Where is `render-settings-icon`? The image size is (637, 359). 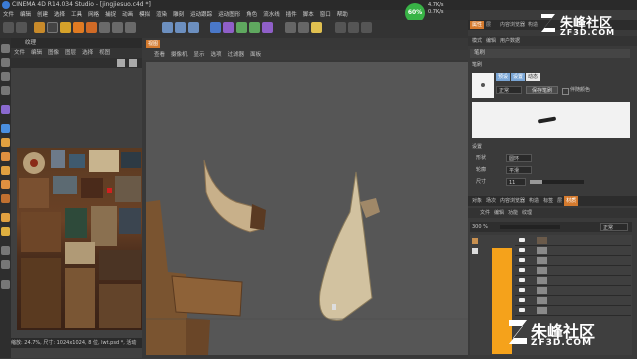 render-settings-icon is located at coordinates (193, 27).